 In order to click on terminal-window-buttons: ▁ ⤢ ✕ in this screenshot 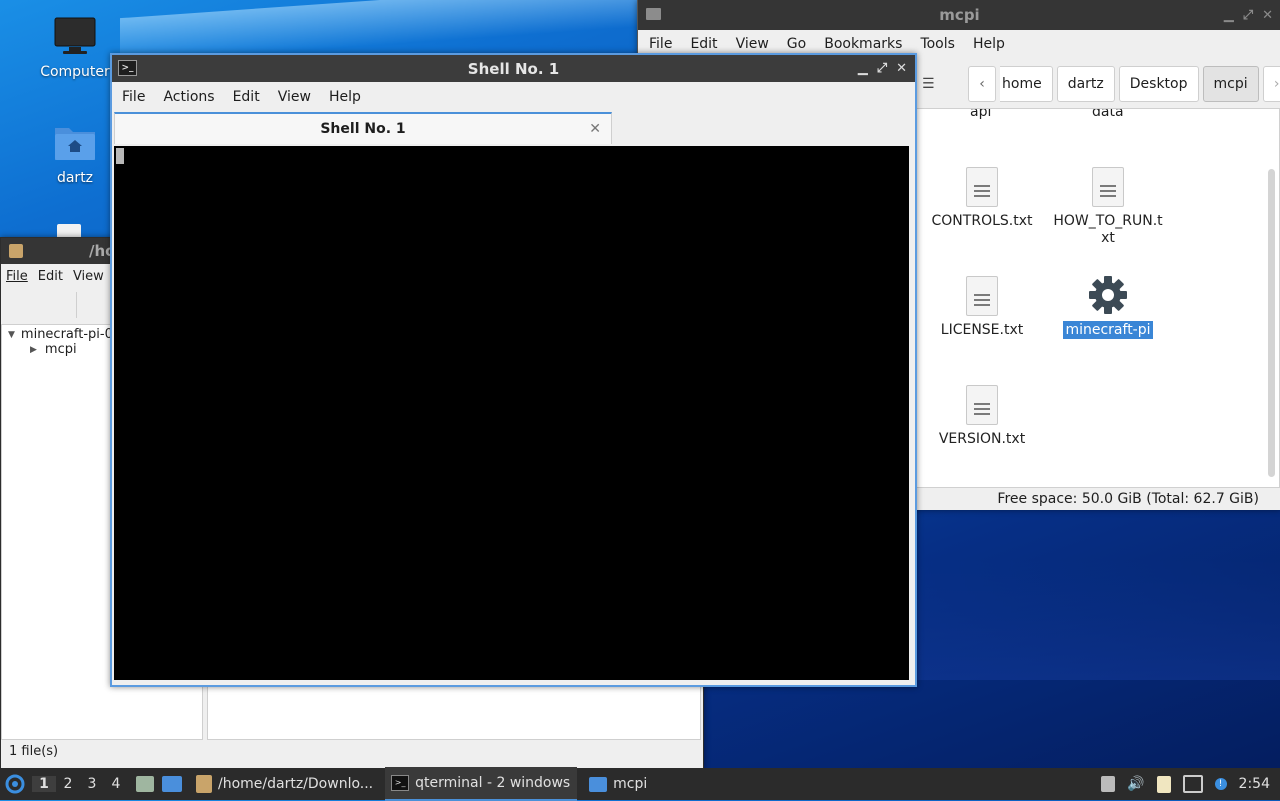, I will do `click(882, 68)`.